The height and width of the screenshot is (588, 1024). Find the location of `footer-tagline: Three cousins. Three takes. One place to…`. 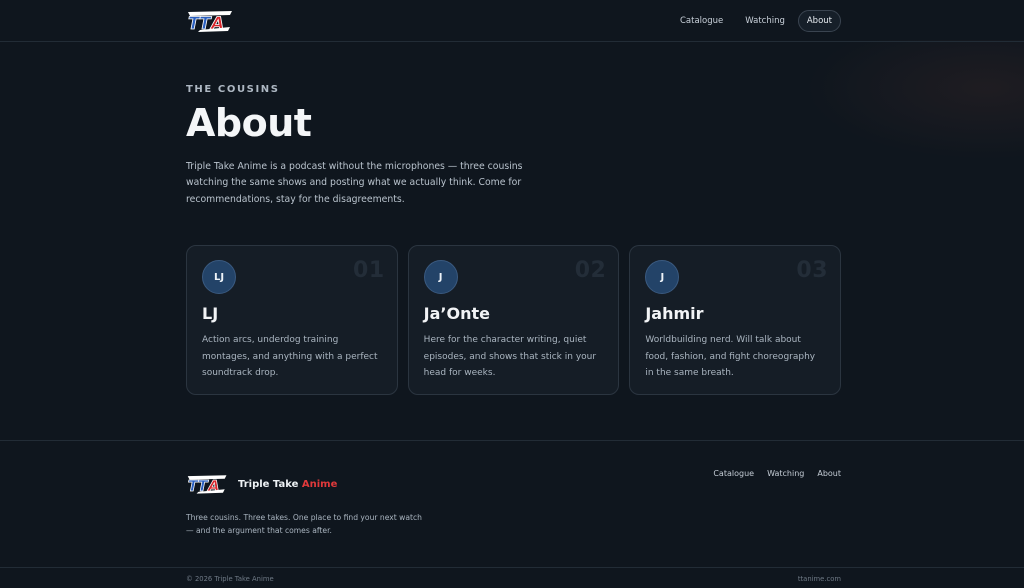

footer-tagline: Three cousins. Three takes. One place to… is located at coordinates (304, 524).